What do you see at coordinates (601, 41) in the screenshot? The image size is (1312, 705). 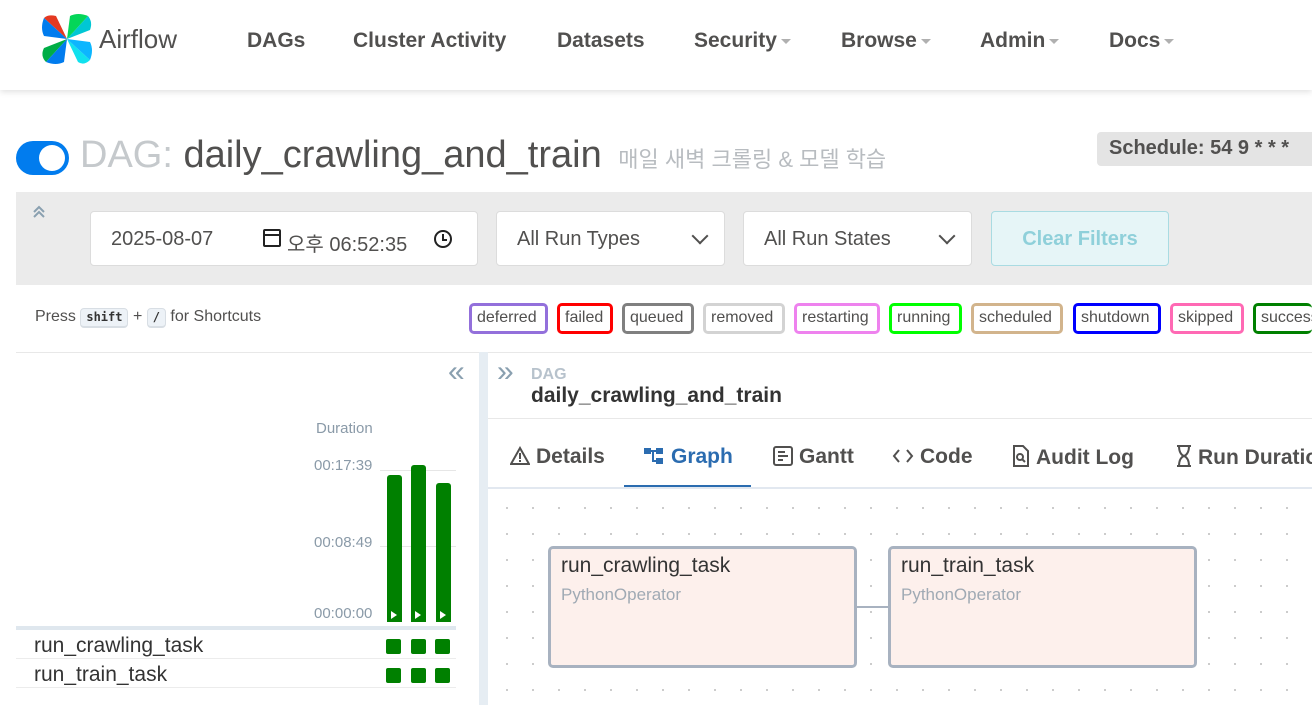 I see `nav-datasets: Datasets` at bounding box center [601, 41].